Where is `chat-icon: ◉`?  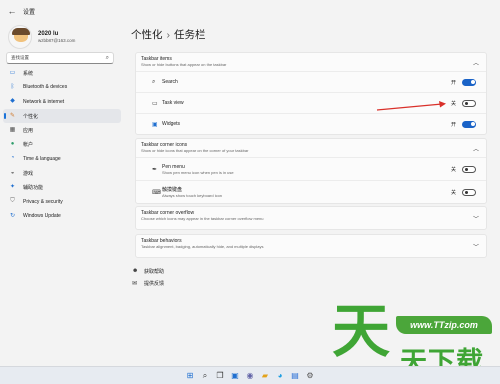 chat-icon: ◉ is located at coordinates (250, 376).